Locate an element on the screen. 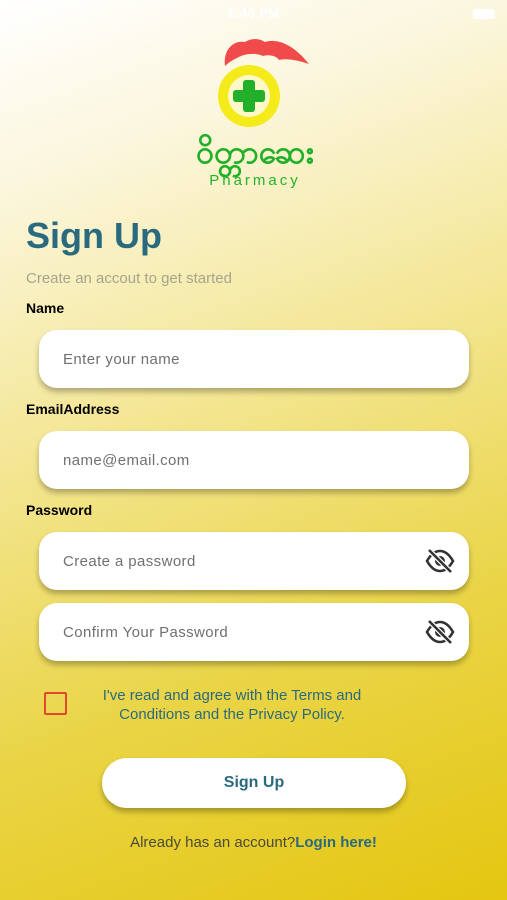 Image resolution: width=507 pixels, height=900 pixels. app-logo: ဝိတ္တာဆေး Pharmacy is located at coordinates (255, 115).